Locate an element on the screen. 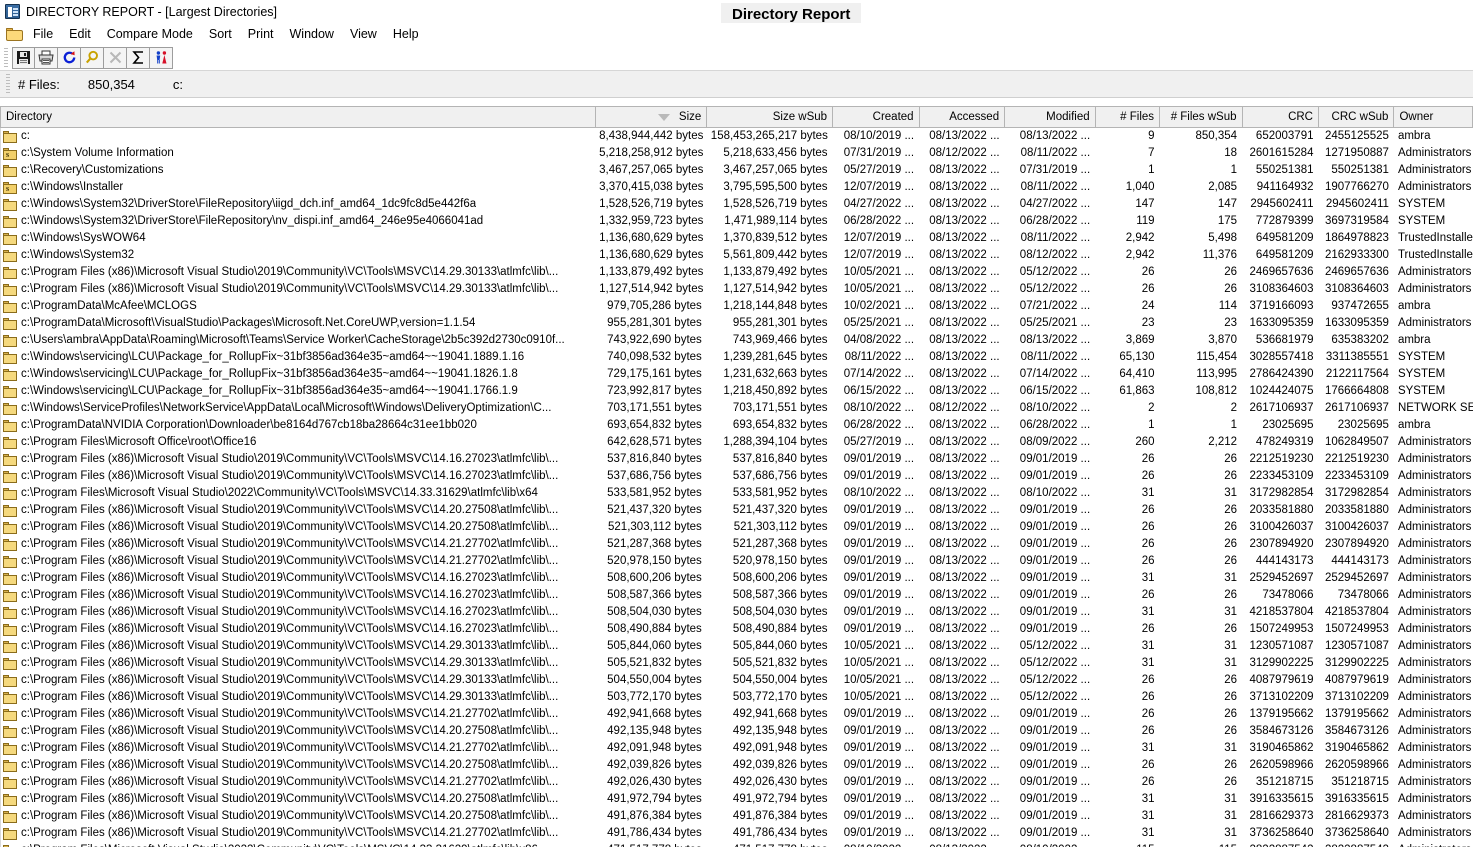  save-button is located at coordinates (23, 57).